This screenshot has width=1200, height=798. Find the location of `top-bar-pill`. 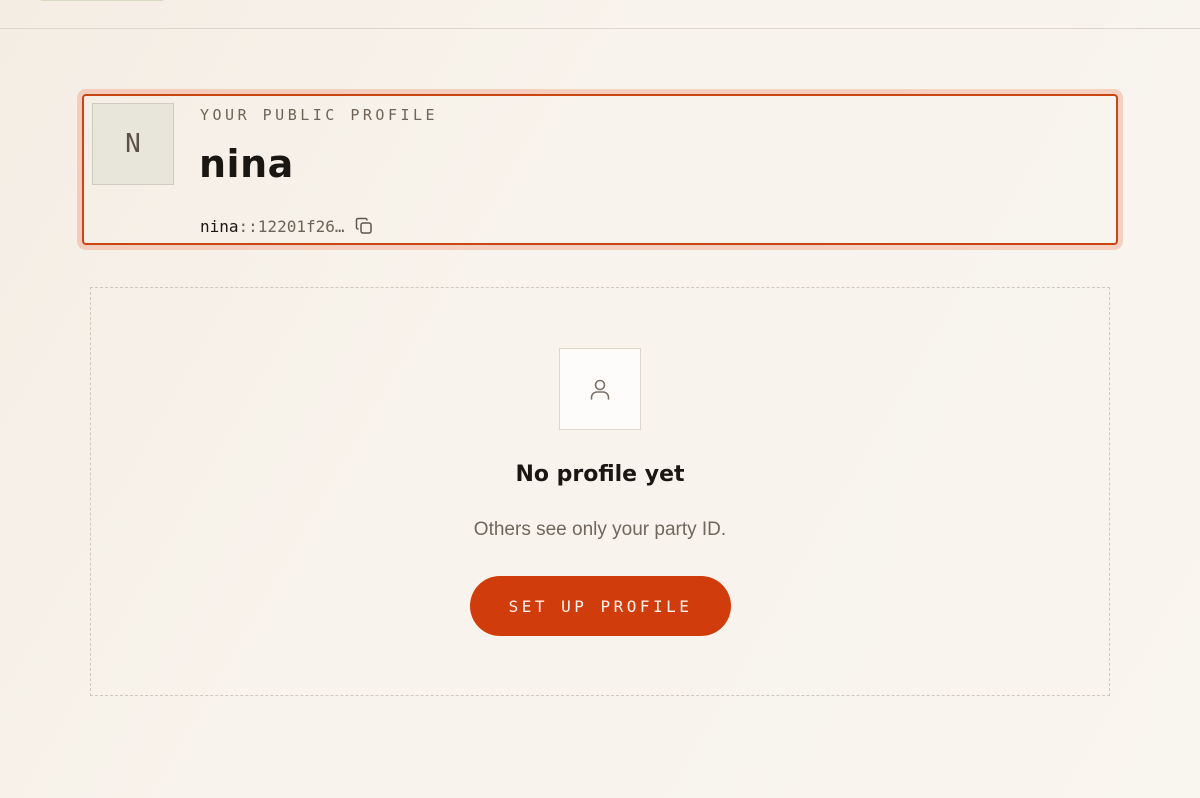

top-bar-pill is located at coordinates (102, 0).